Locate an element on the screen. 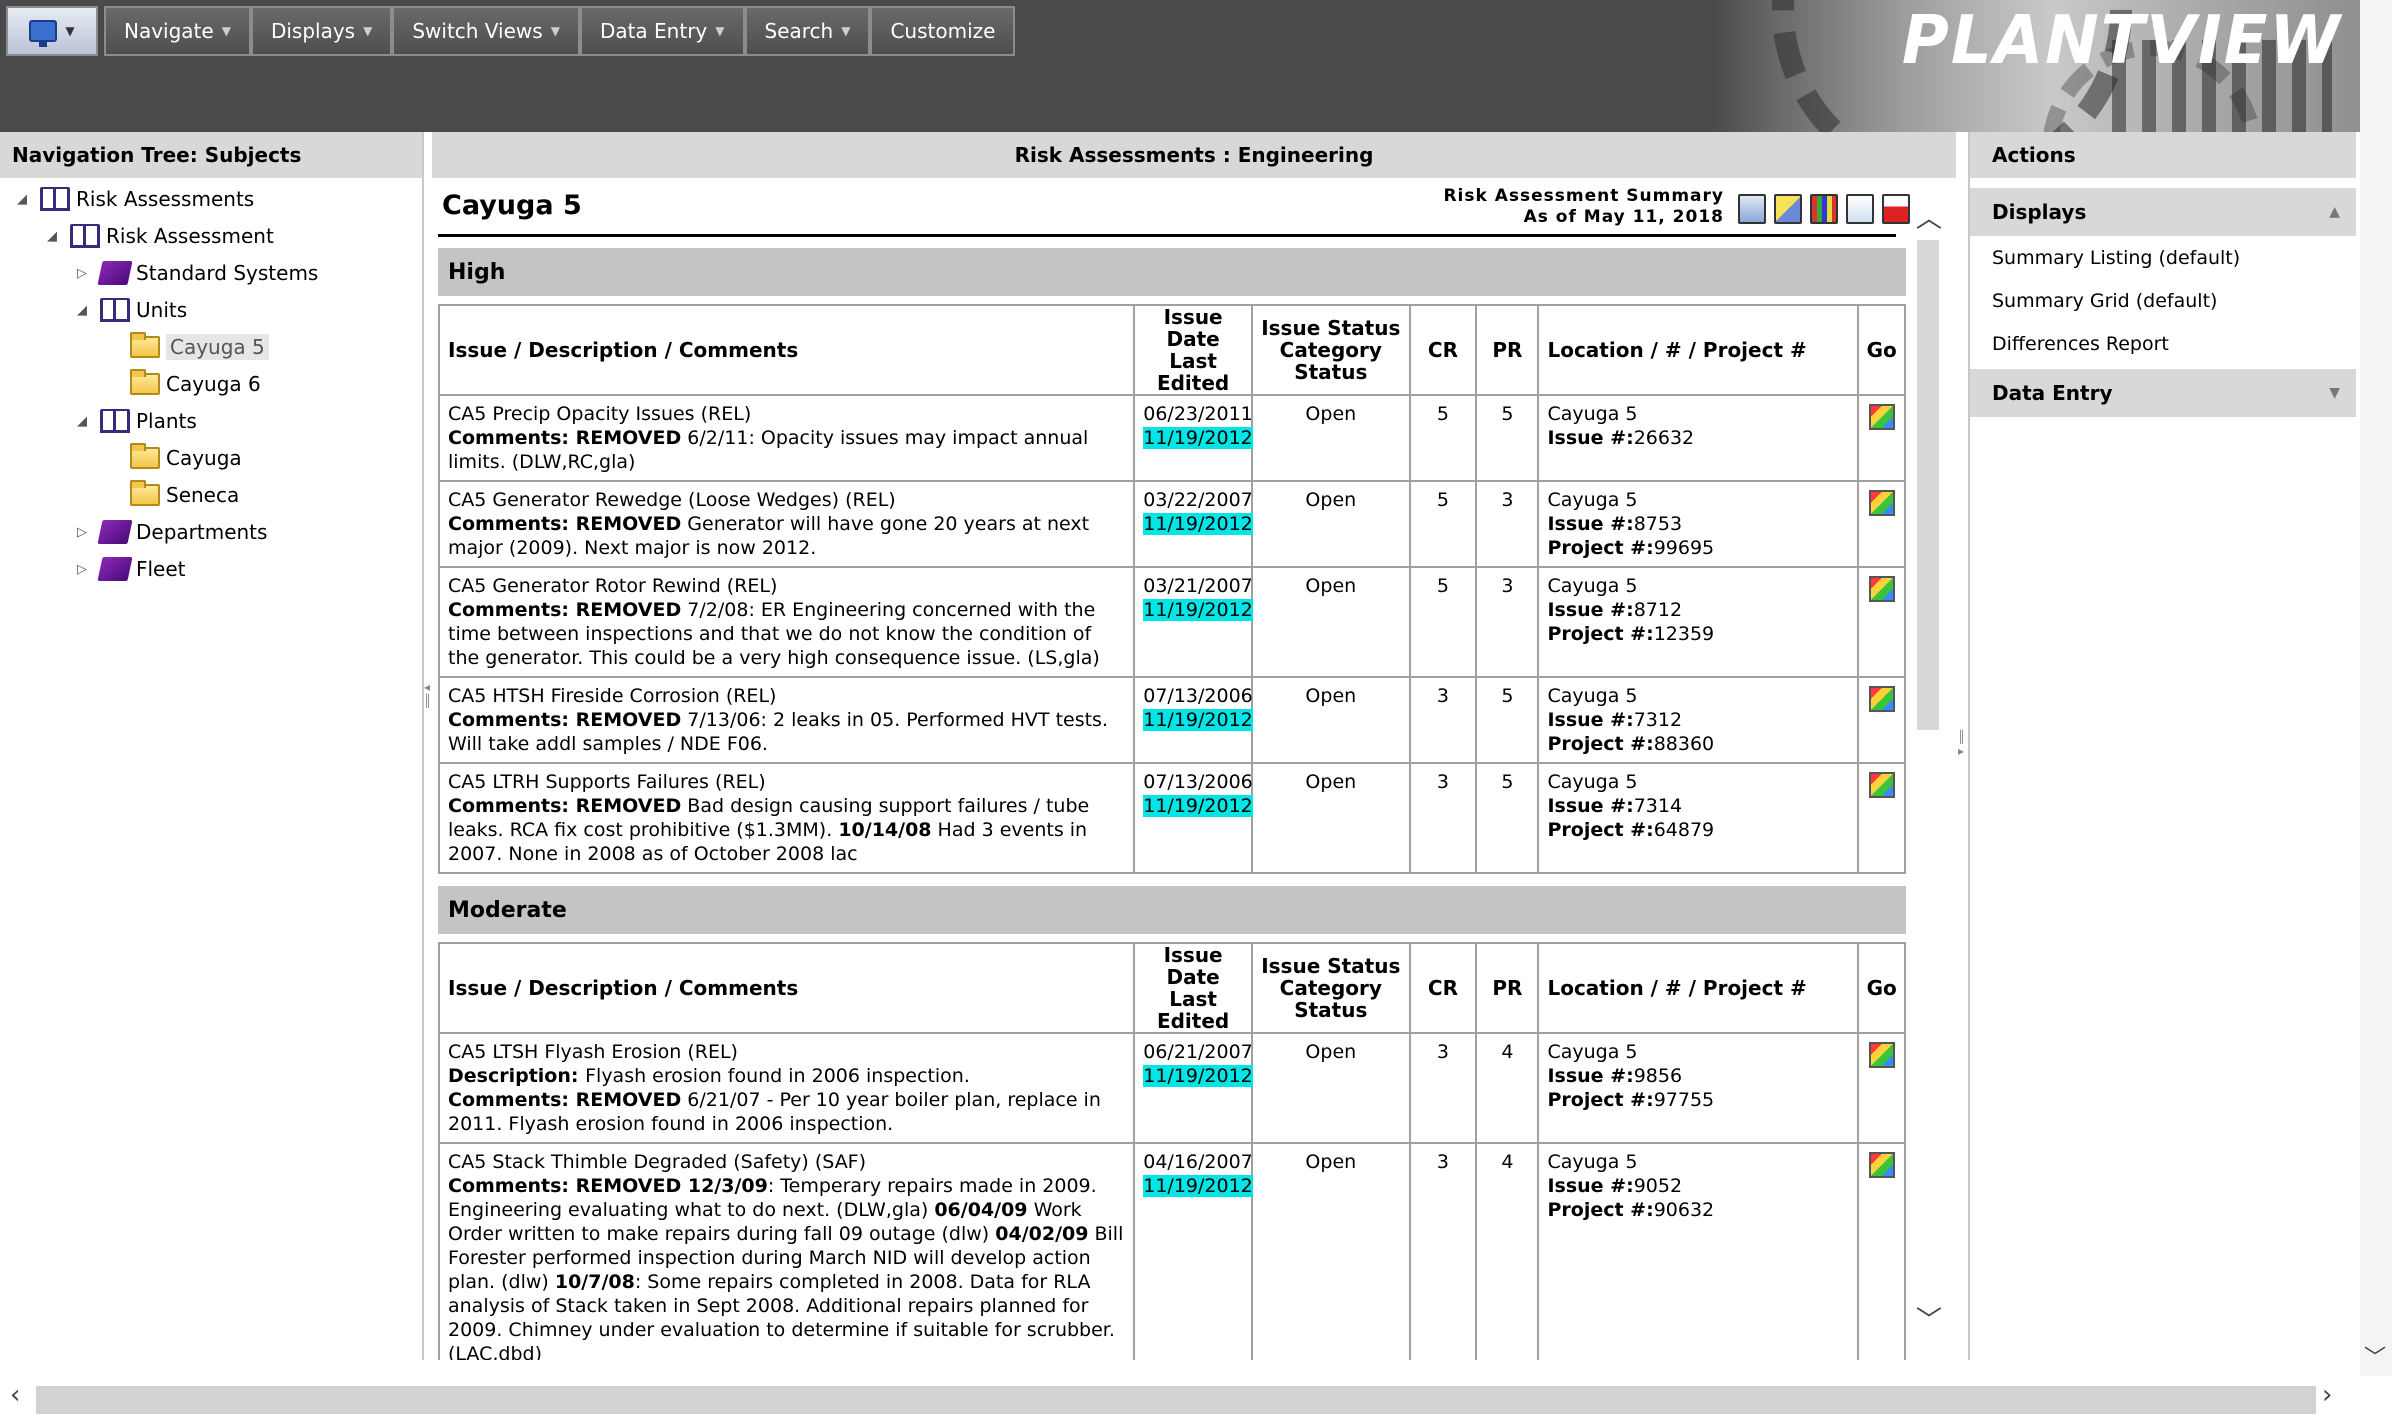 Image resolution: width=2392 pixels, height=1418 pixels. book-icon is located at coordinates (55, 199).